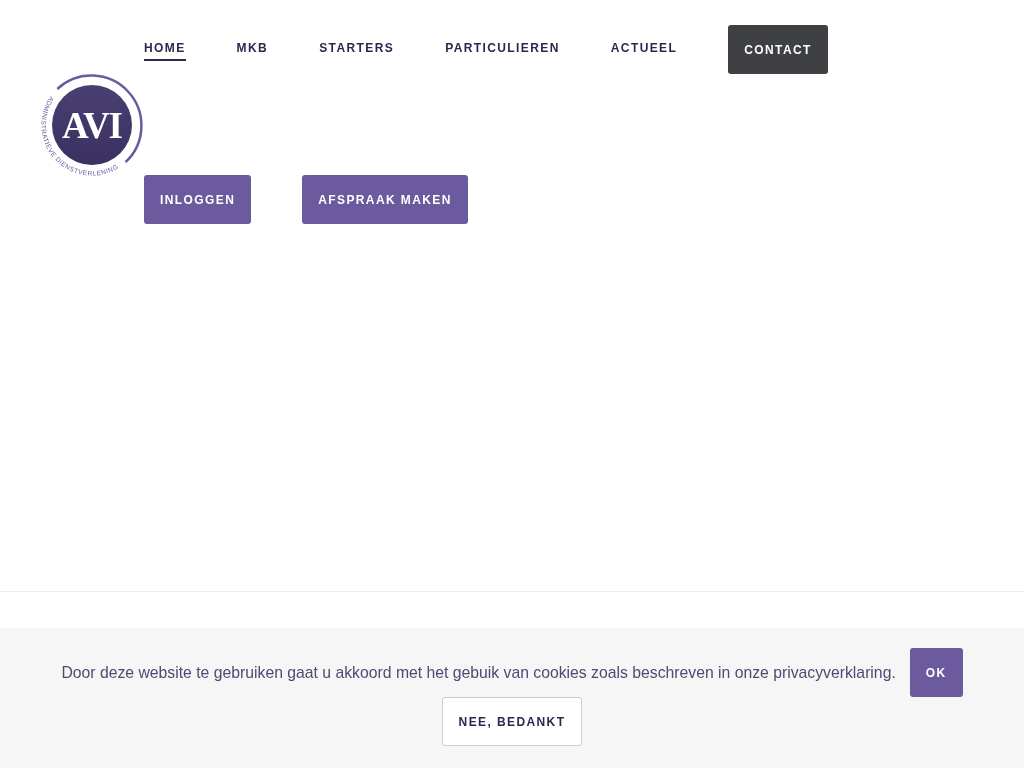 The height and width of the screenshot is (768, 1024). I want to click on nav-link: MKB, so click(252, 49).